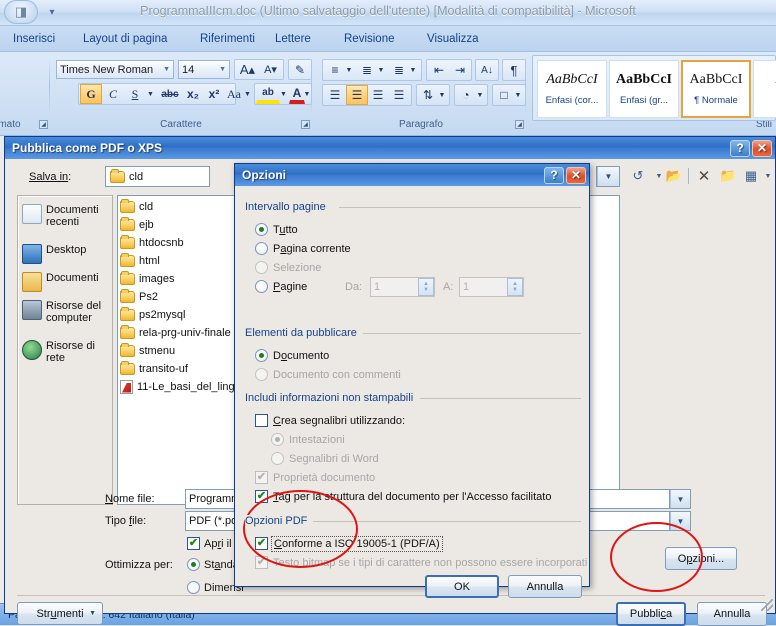  I want to click on publish-what-document-markup-label: Documento con commenti, so click(337, 375).